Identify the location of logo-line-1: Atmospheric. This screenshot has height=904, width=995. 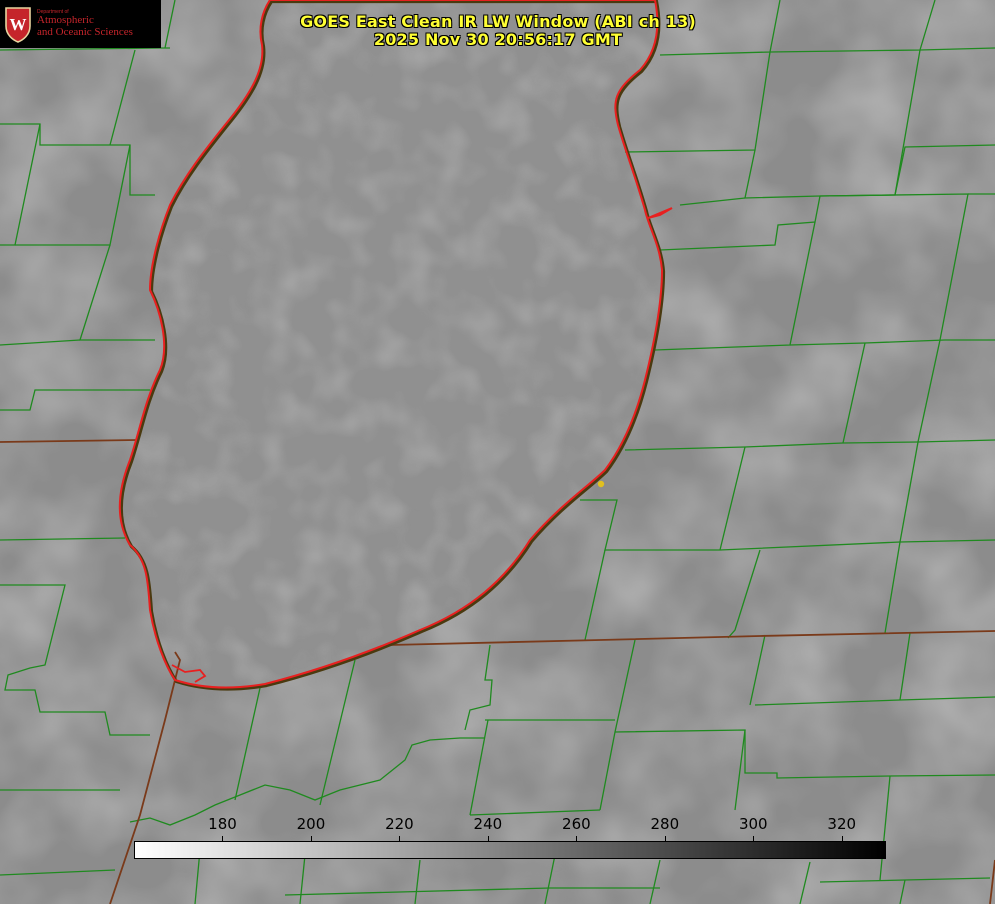
(65, 20).